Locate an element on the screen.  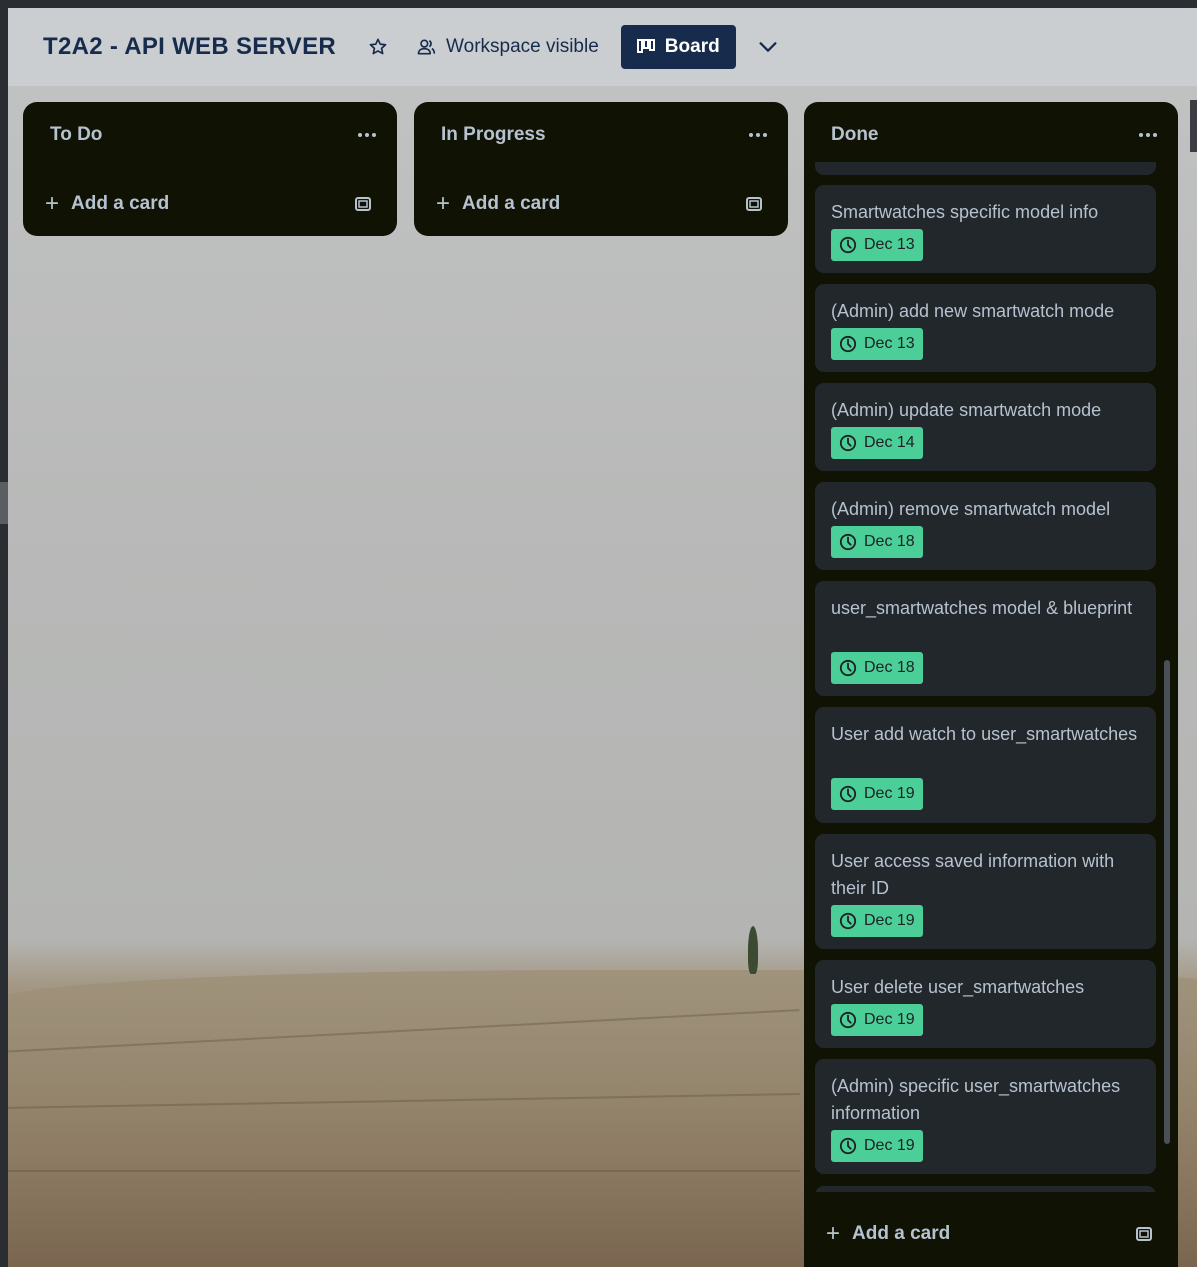
card: (Admin) remove smartwatch model Dec 18 is located at coordinates (985, 526).